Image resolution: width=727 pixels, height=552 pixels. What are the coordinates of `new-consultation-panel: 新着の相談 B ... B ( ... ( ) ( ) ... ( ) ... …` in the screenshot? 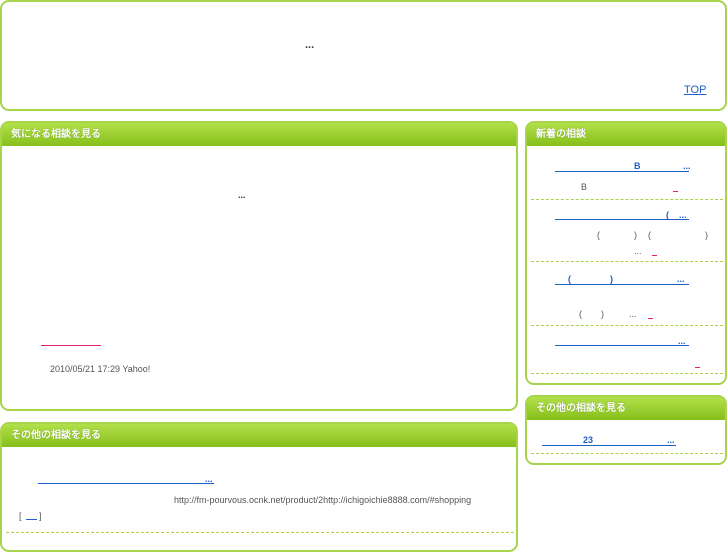 It's located at (626, 253).